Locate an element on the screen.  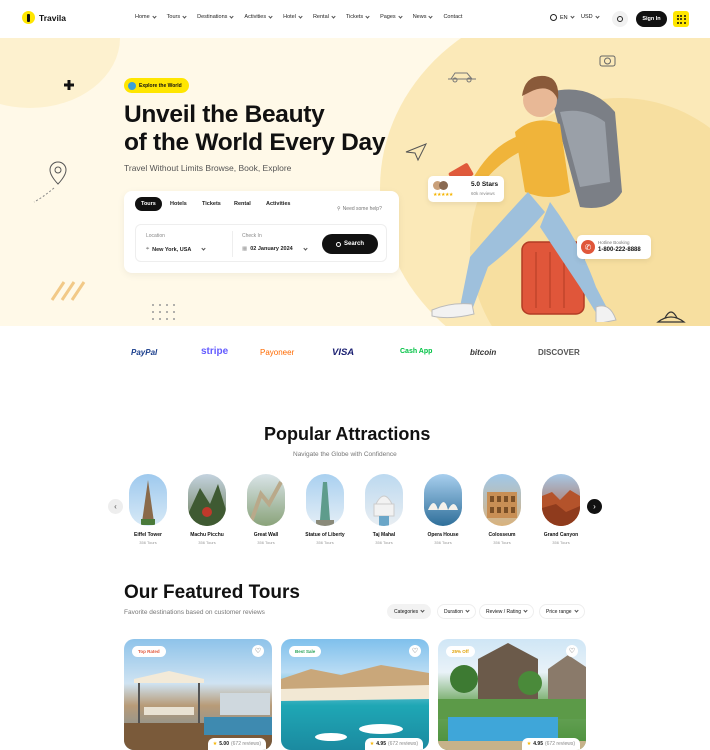
search-button-label: Search is located at coordinates (353, 244).